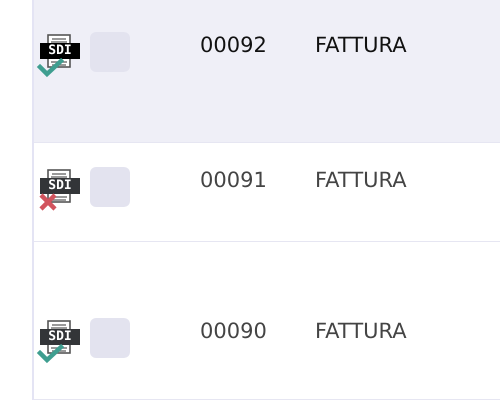 The width and height of the screenshot is (500, 400). I want to click on invoice-number: 00092, so click(234, 45).